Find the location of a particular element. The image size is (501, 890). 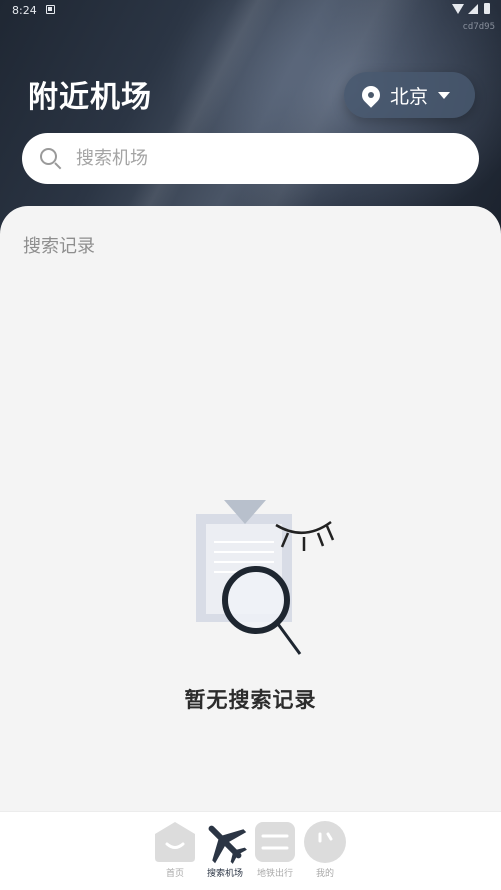

city-selector: 北京 is located at coordinates (409, 95).